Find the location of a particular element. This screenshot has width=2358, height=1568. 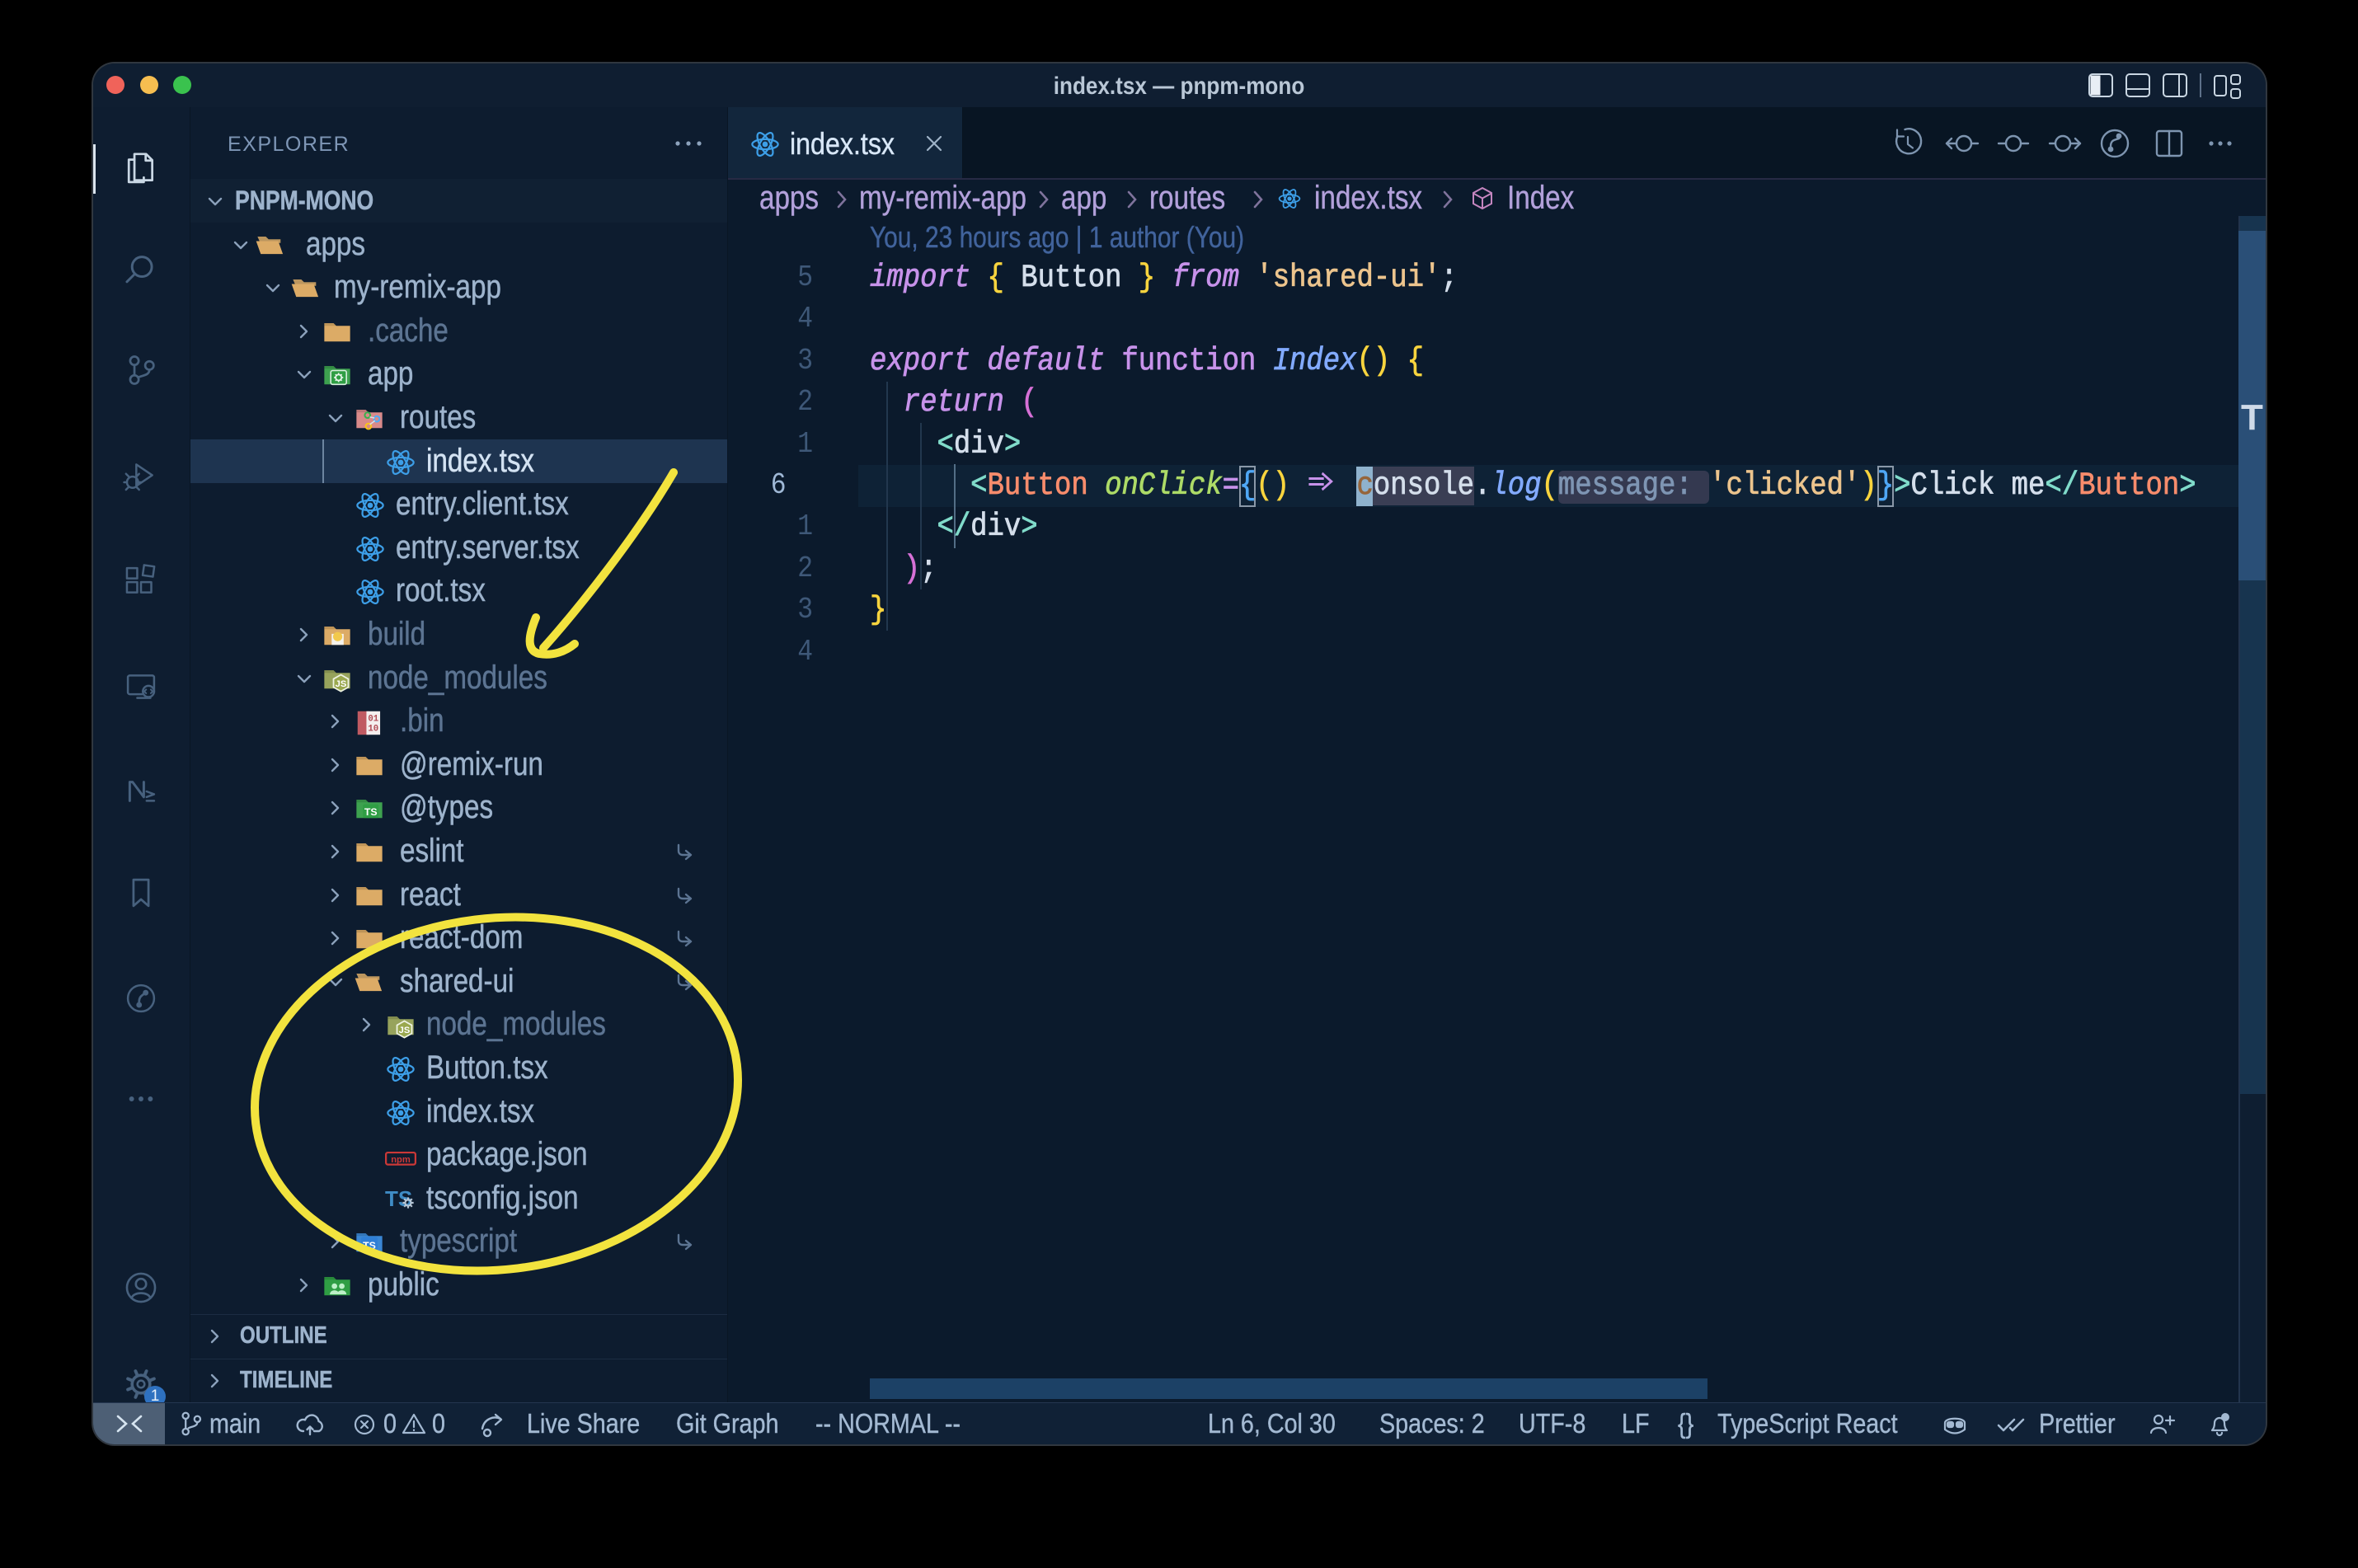

svg-text: 01 is located at coordinates (373, 720).